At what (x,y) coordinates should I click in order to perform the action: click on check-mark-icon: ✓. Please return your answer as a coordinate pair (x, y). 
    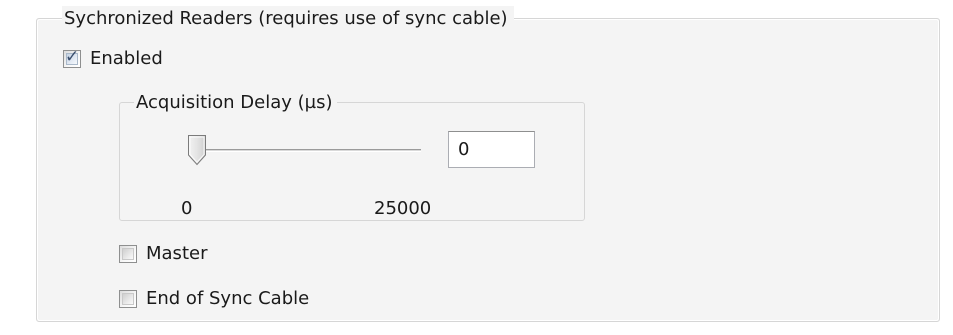
    Looking at the image, I should click on (72, 56).